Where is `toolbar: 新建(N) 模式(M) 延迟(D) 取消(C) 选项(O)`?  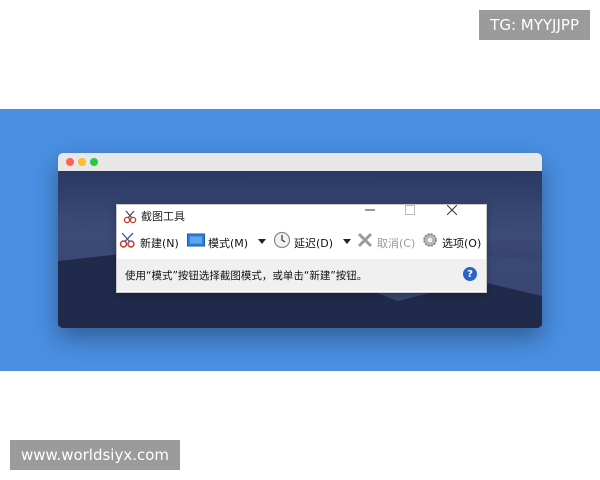
toolbar: 新建(N) 模式(M) 延迟(D) 取消(C) 选项(O) is located at coordinates (301, 243).